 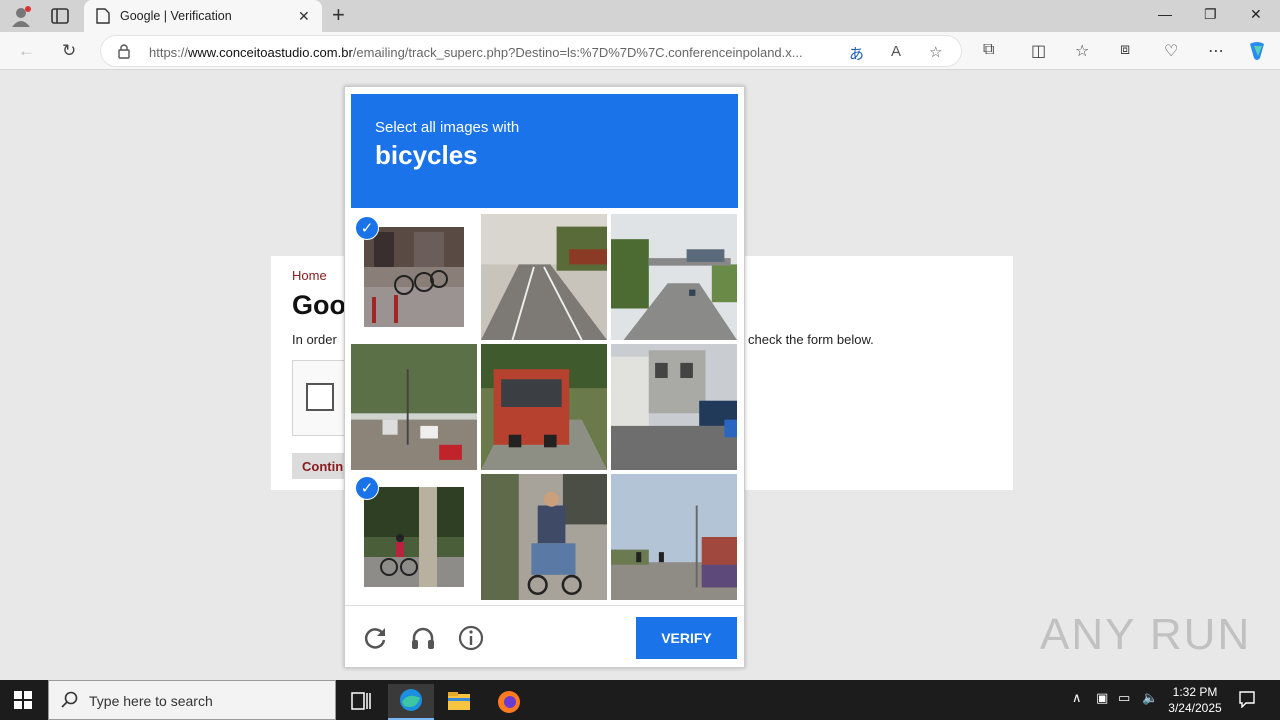 What do you see at coordinates (1195, 708) in the screenshot?
I see `clock-date: 3/24/2025` at bounding box center [1195, 708].